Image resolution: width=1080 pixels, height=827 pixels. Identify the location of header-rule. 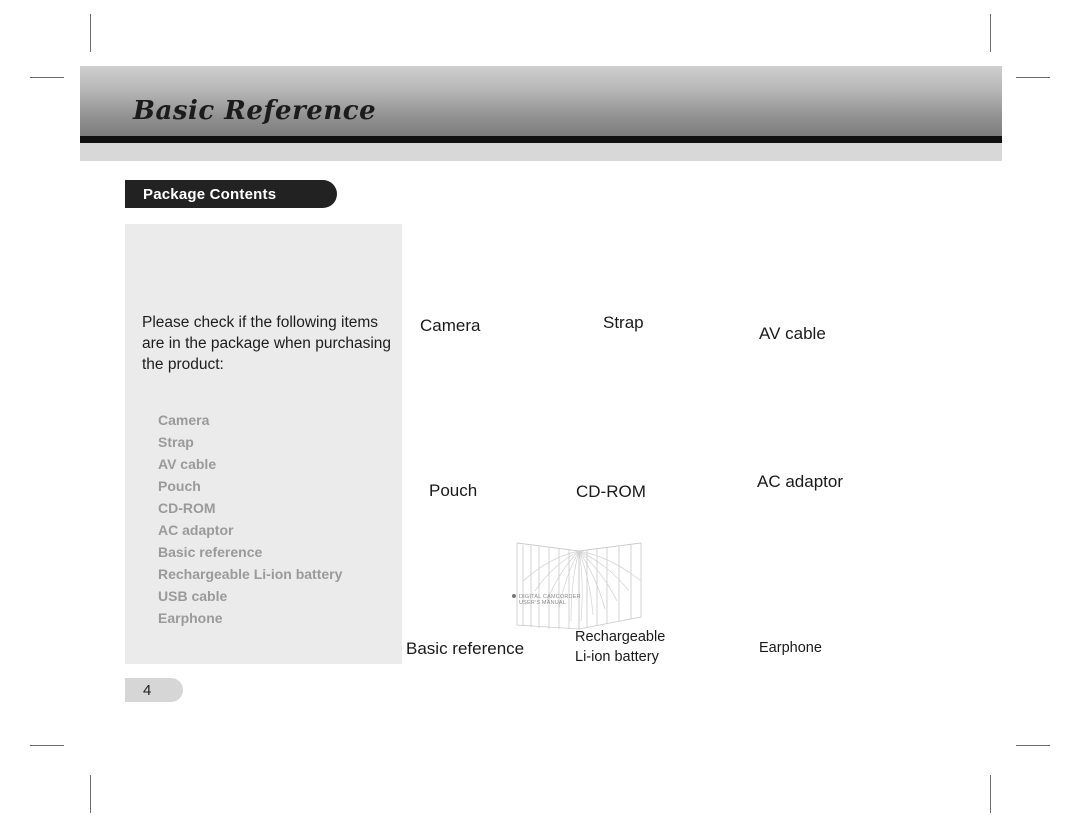
(541, 139).